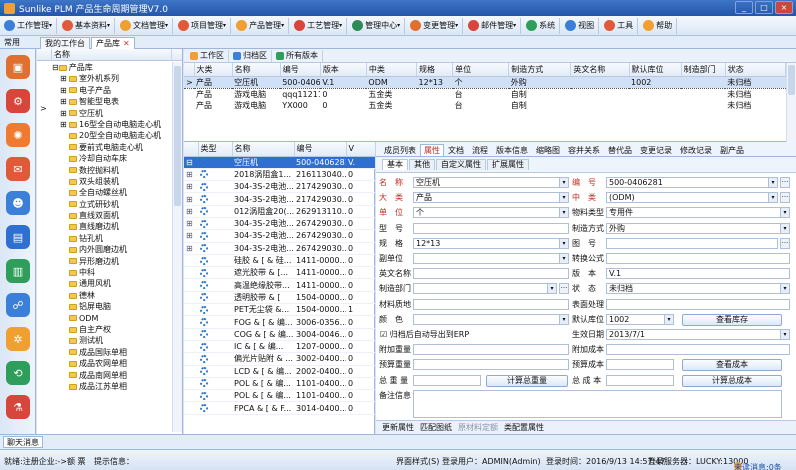 Image resolution: width=796 pixels, height=470 pixels. I want to click on field-mfg: 外购 ▾, so click(698, 228).